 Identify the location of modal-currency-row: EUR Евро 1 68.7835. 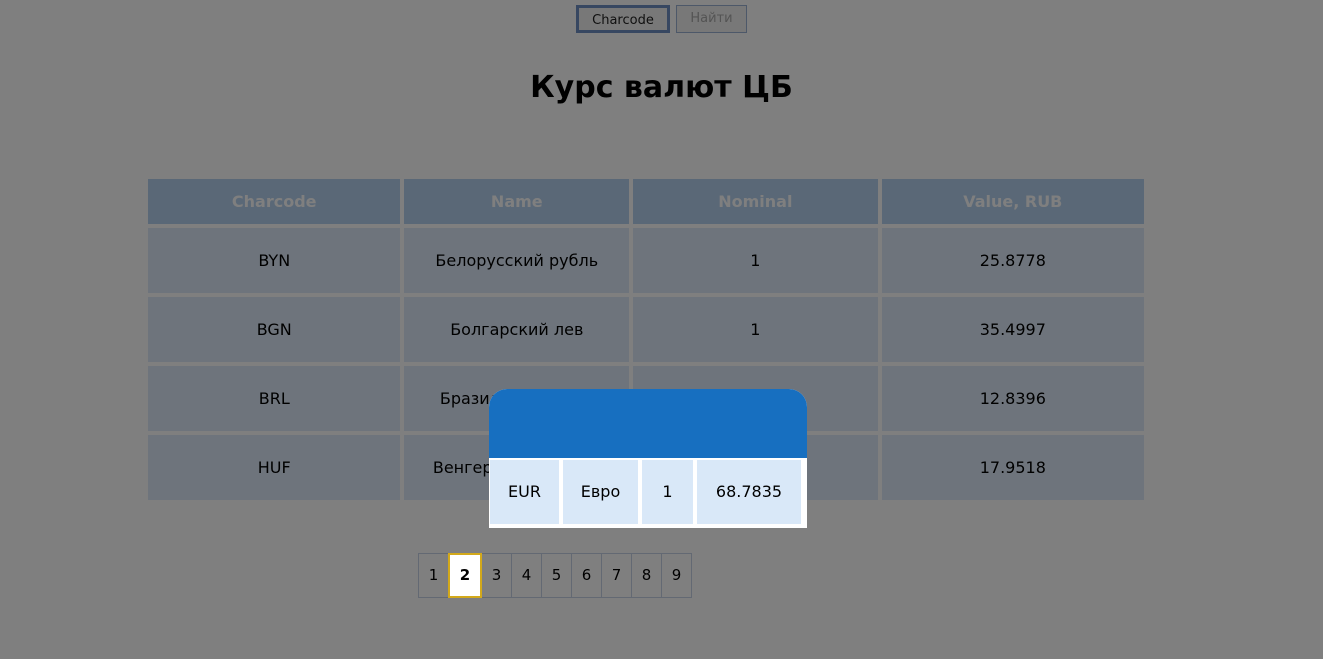
(648, 493).